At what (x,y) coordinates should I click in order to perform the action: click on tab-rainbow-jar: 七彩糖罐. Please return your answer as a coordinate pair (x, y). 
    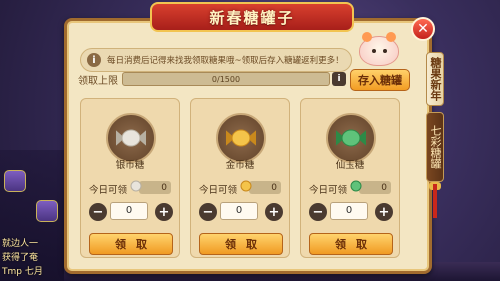
    Looking at the image, I should click on (435, 147).